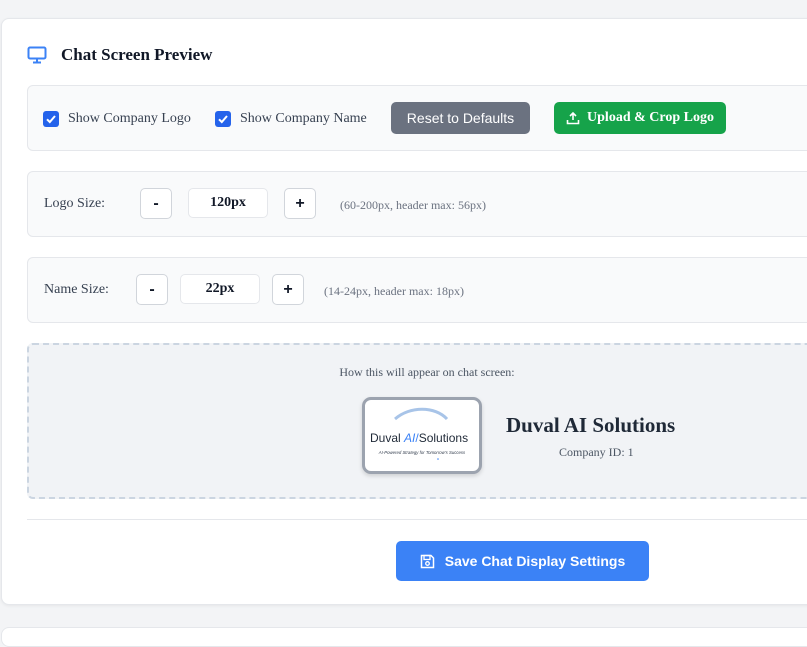 This screenshot has width=807, height=647. I want to click on company-name-preview: Duval AI Solutions, so click(591, 425).